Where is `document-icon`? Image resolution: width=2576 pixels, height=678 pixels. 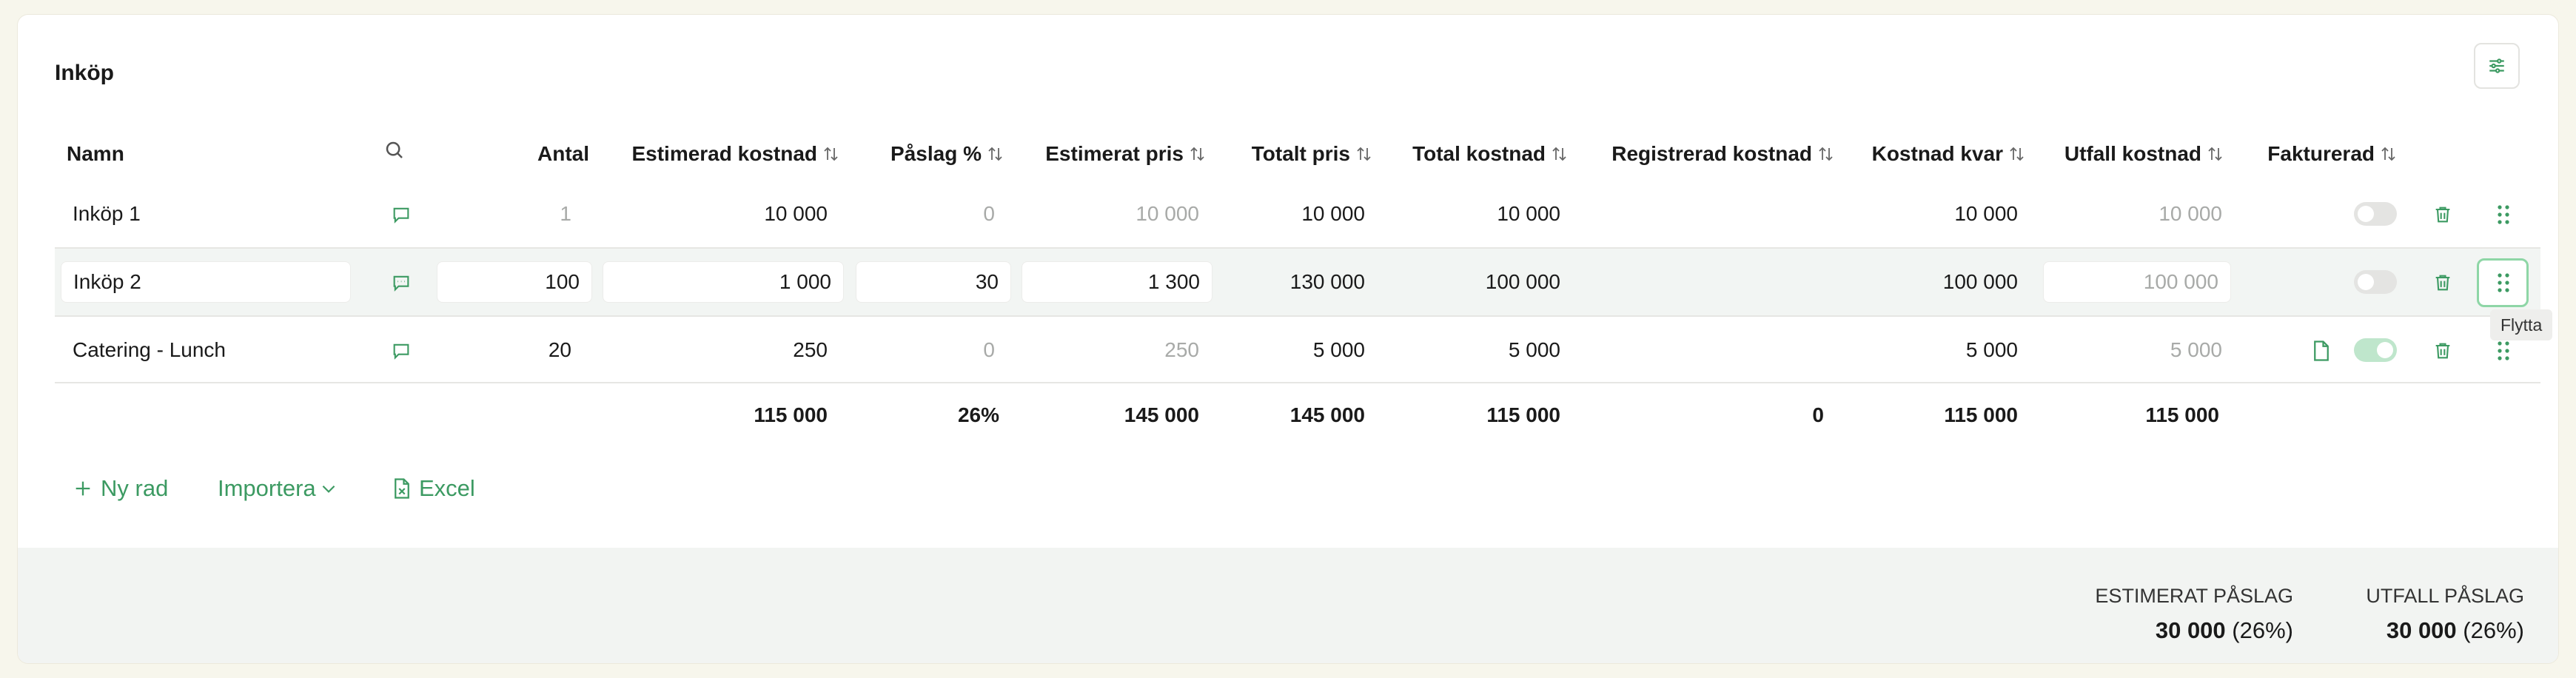 document-icon is located at coordinates (2321, 350).